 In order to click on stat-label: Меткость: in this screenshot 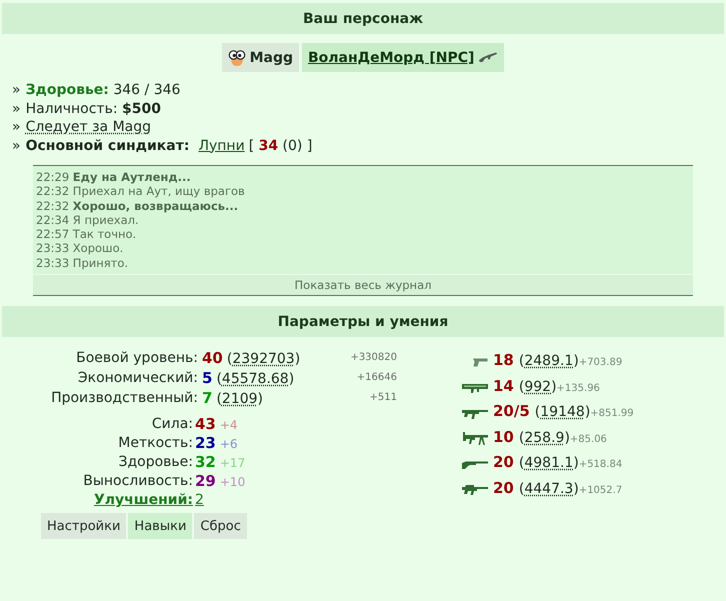, I will do `click(155, 444)`.